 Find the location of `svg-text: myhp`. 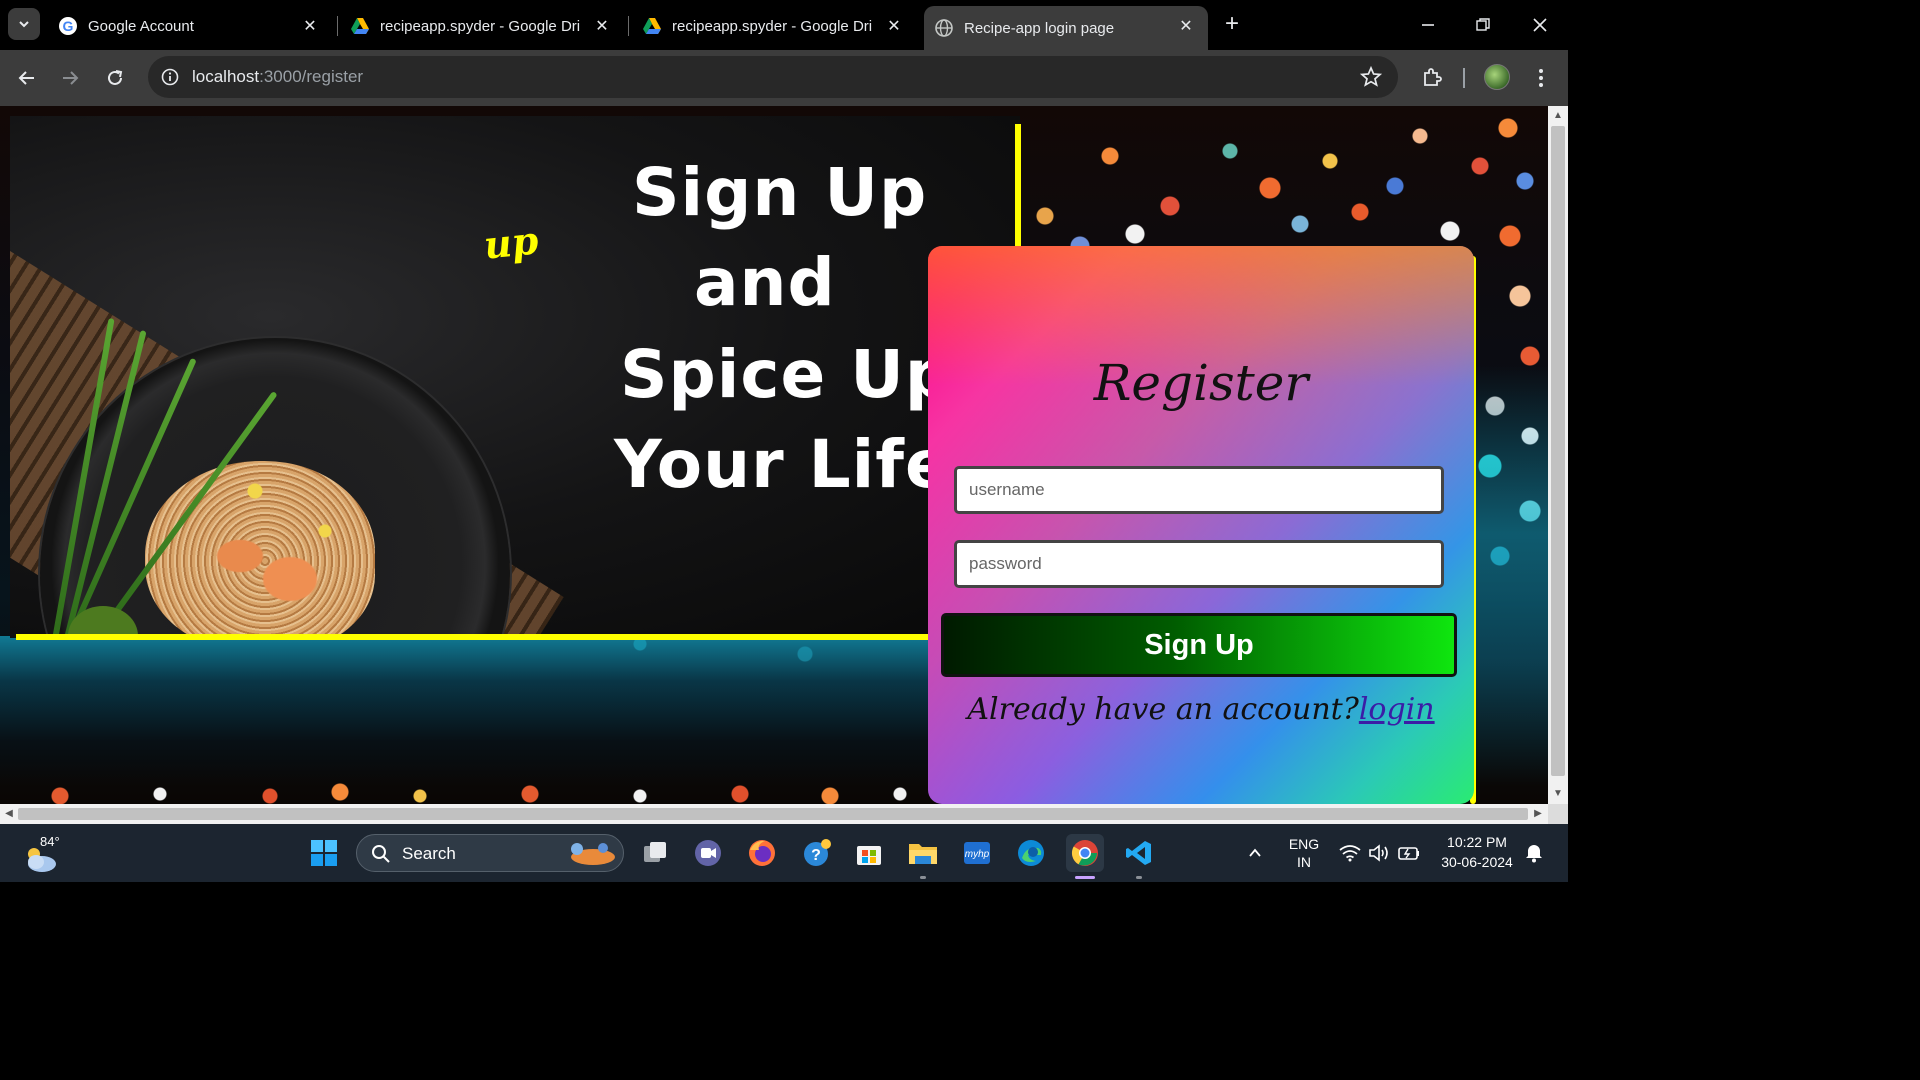

svg-text: myhp is located at coordinates (977, 854).